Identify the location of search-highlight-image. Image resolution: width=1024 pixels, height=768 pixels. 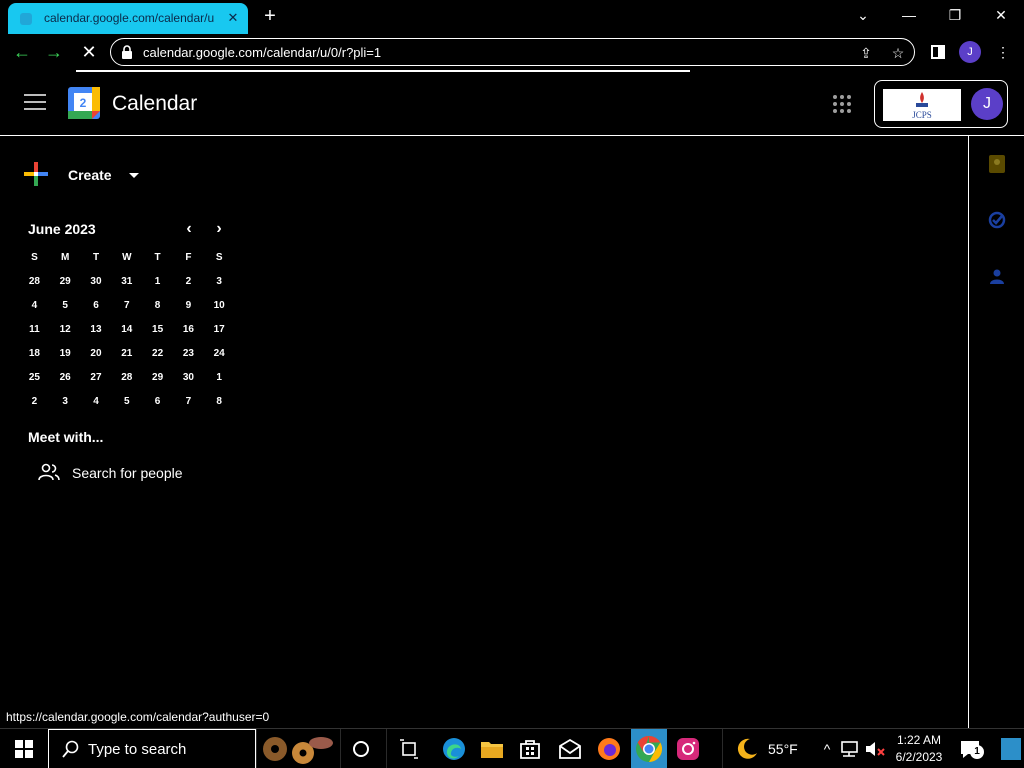
(296, 748).